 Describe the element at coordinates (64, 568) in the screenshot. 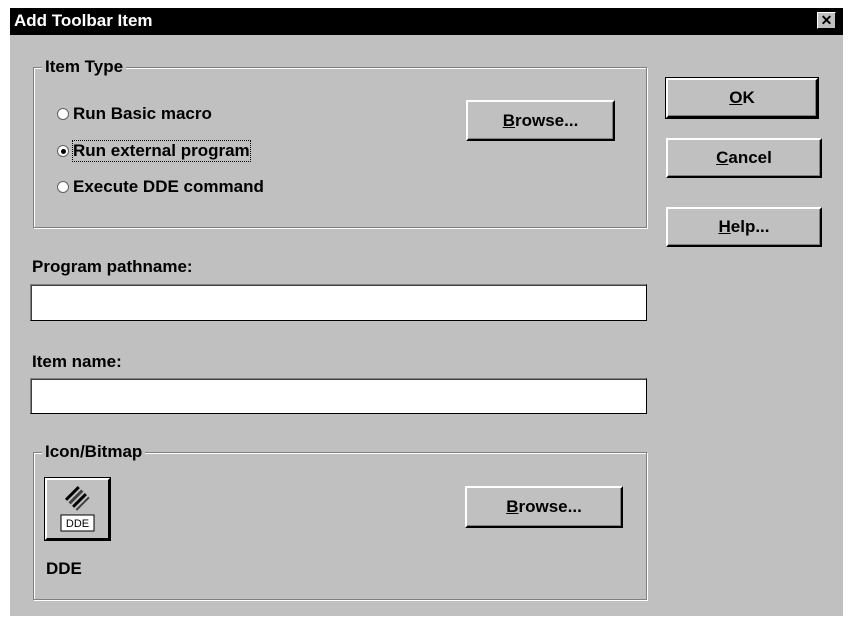

I see `icon-name-label: DDE` at that location.